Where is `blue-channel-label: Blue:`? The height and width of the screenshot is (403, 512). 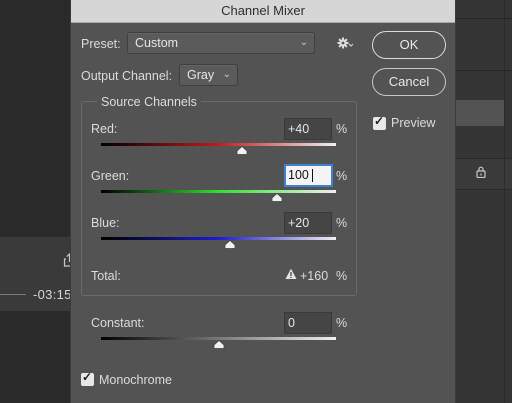
blue-channel-label: Blue: is located at coordinates (105, 223).